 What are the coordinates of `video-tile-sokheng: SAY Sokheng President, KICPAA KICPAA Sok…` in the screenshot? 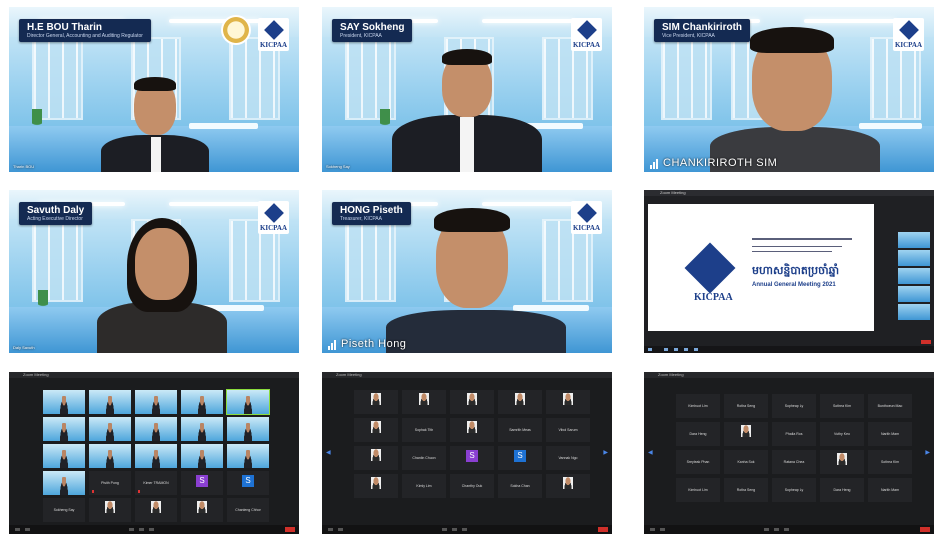 It's located at (467, 89).